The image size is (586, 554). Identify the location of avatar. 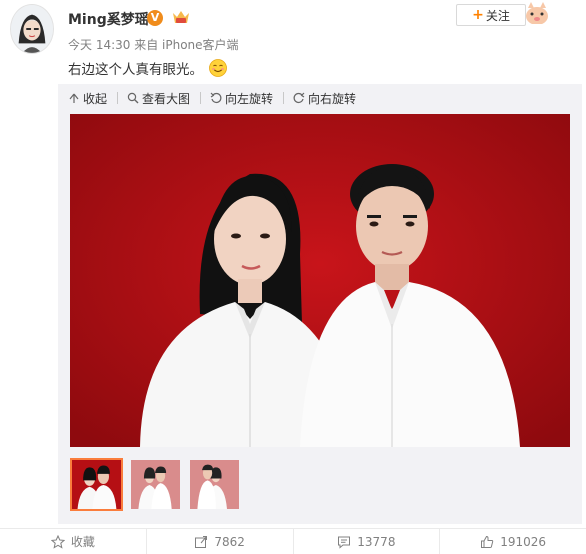
(32, 29).